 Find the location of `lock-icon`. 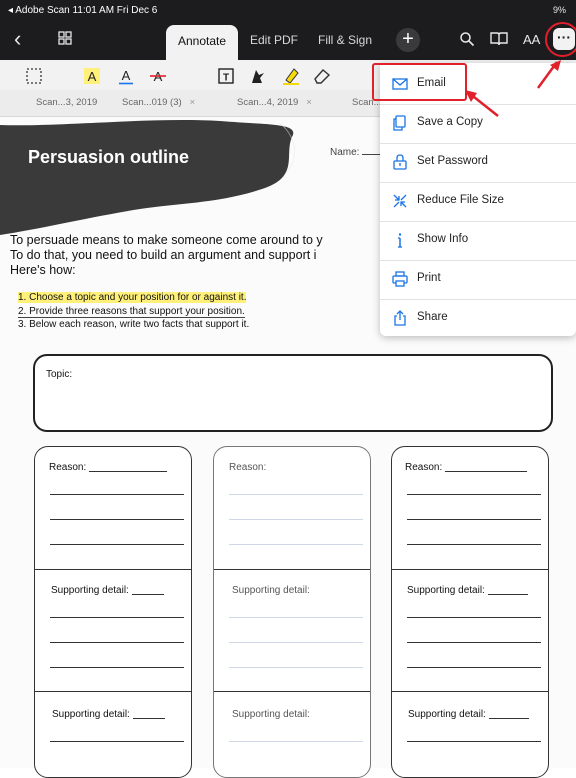

lock-icon is located at coordinates (400, 162).